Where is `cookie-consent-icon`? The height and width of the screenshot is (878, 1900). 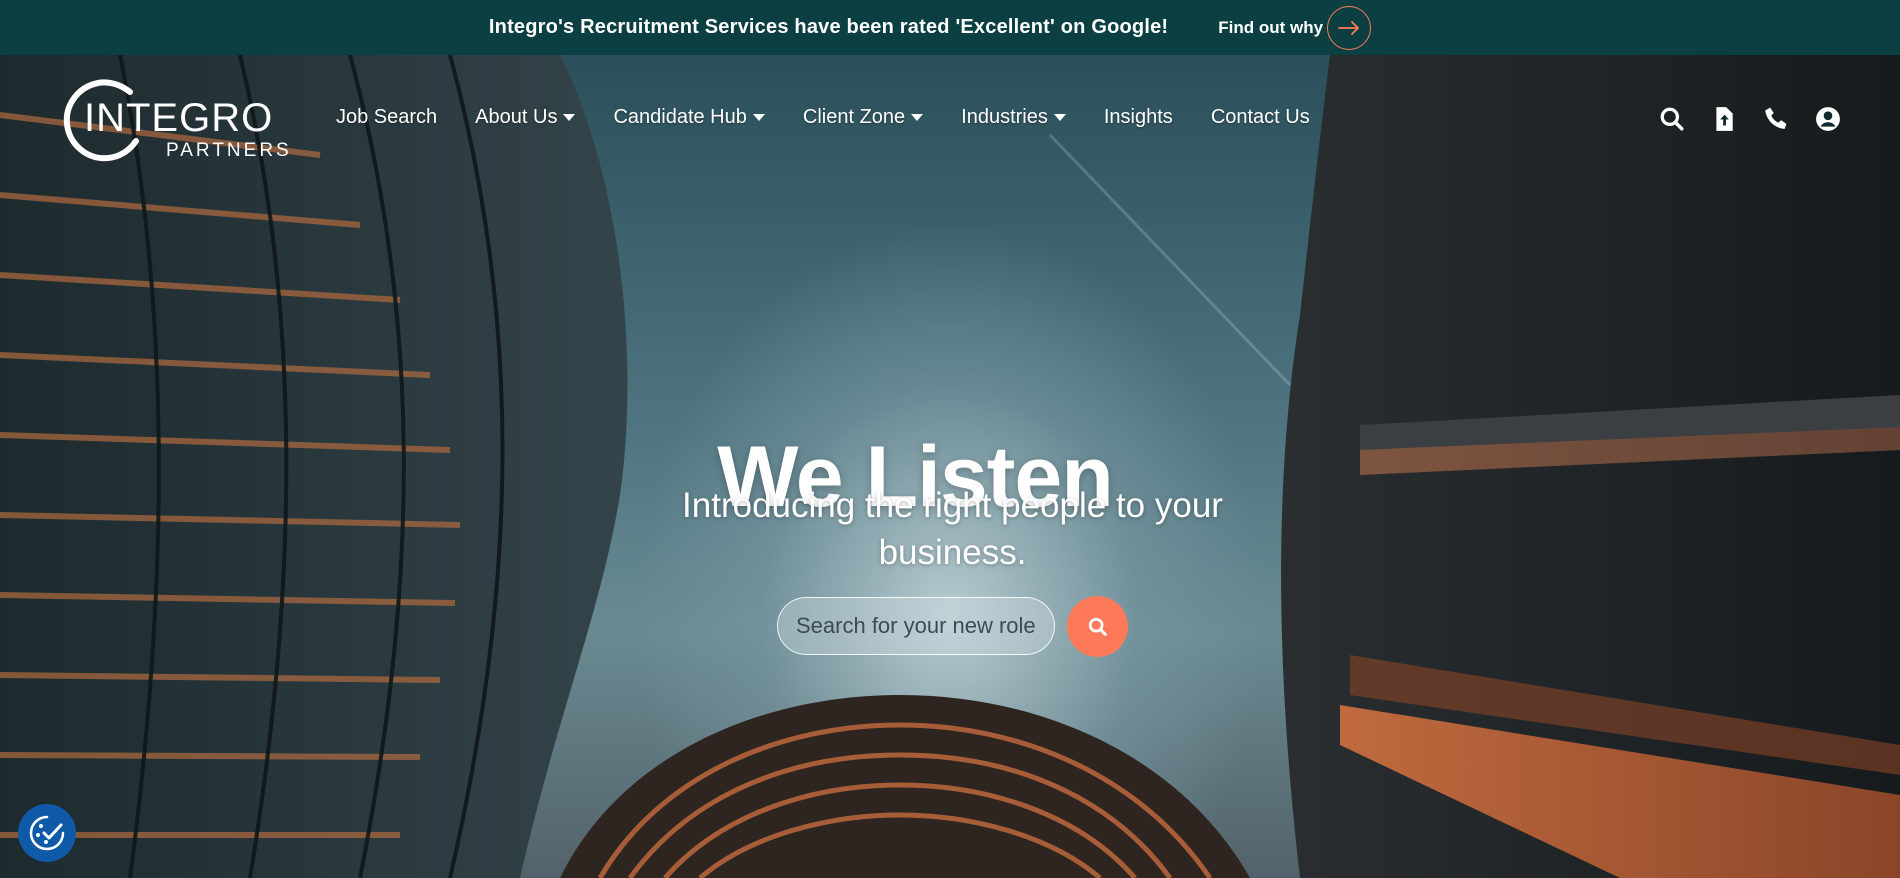
cookie-consent-icon is located at coordinates (47, 833).